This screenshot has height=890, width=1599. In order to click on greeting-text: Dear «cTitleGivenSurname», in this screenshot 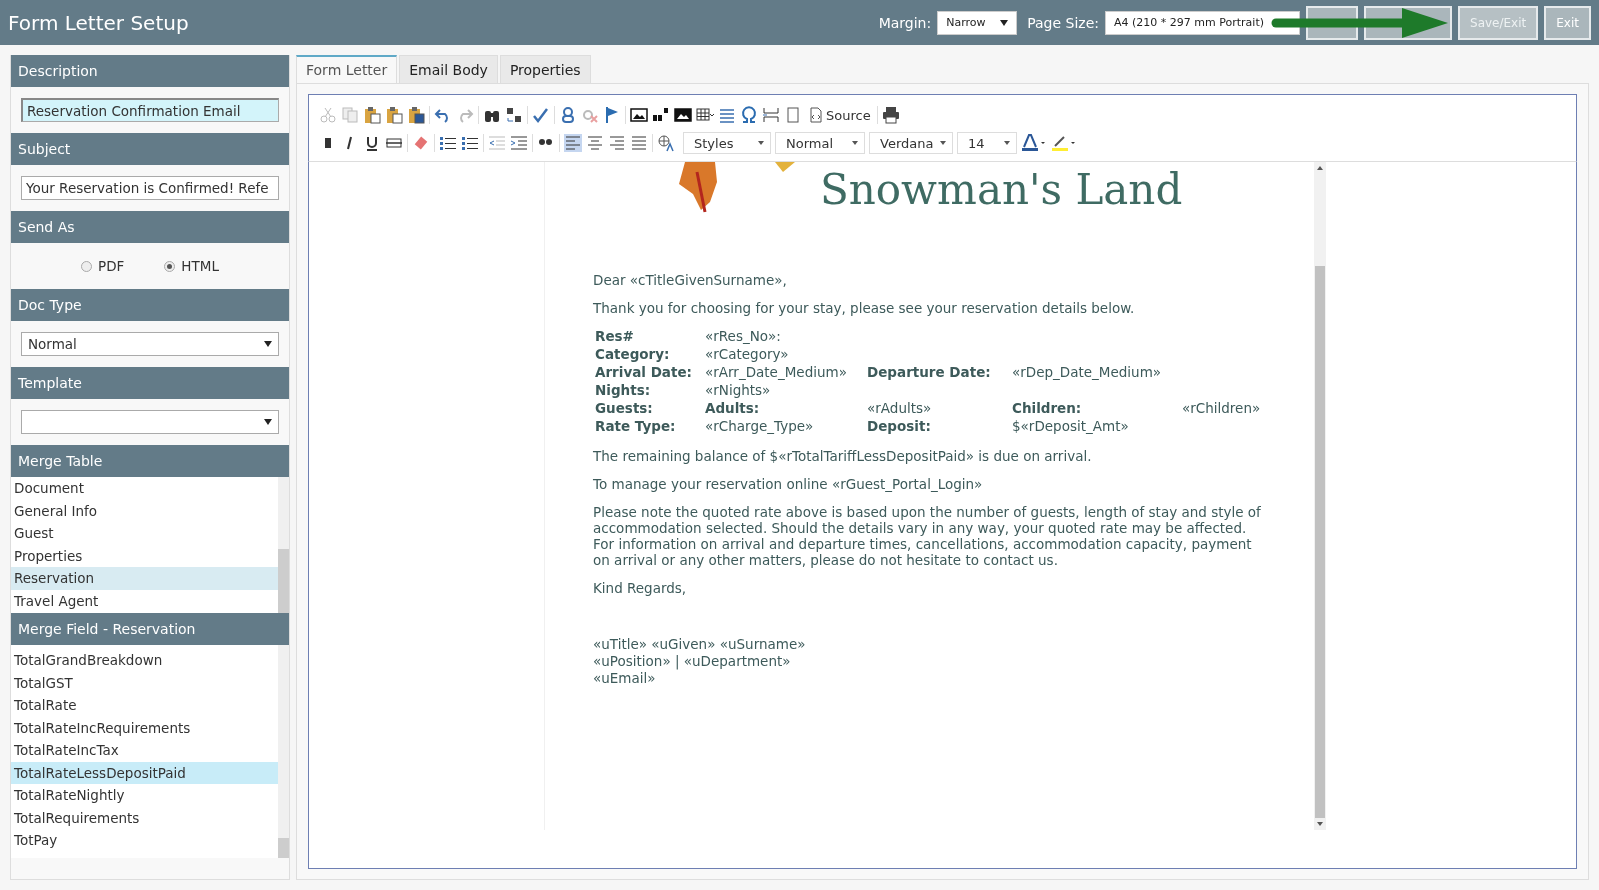, I will do `click(690, 280)`.